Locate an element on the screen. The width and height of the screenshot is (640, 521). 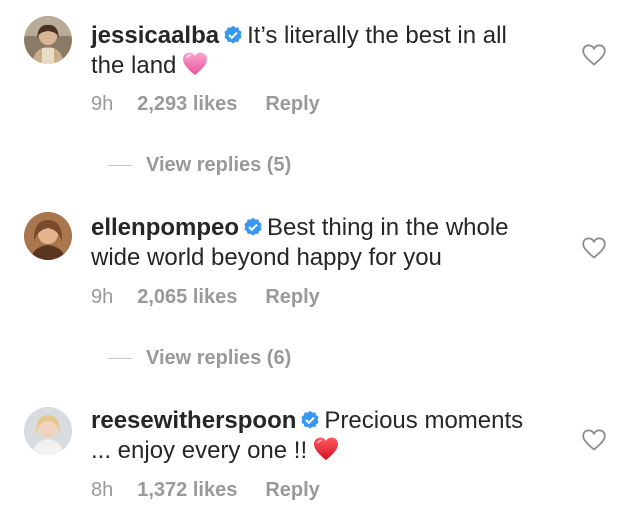
view-replies-button: View replies (5) is located at coordinates (199, 165).